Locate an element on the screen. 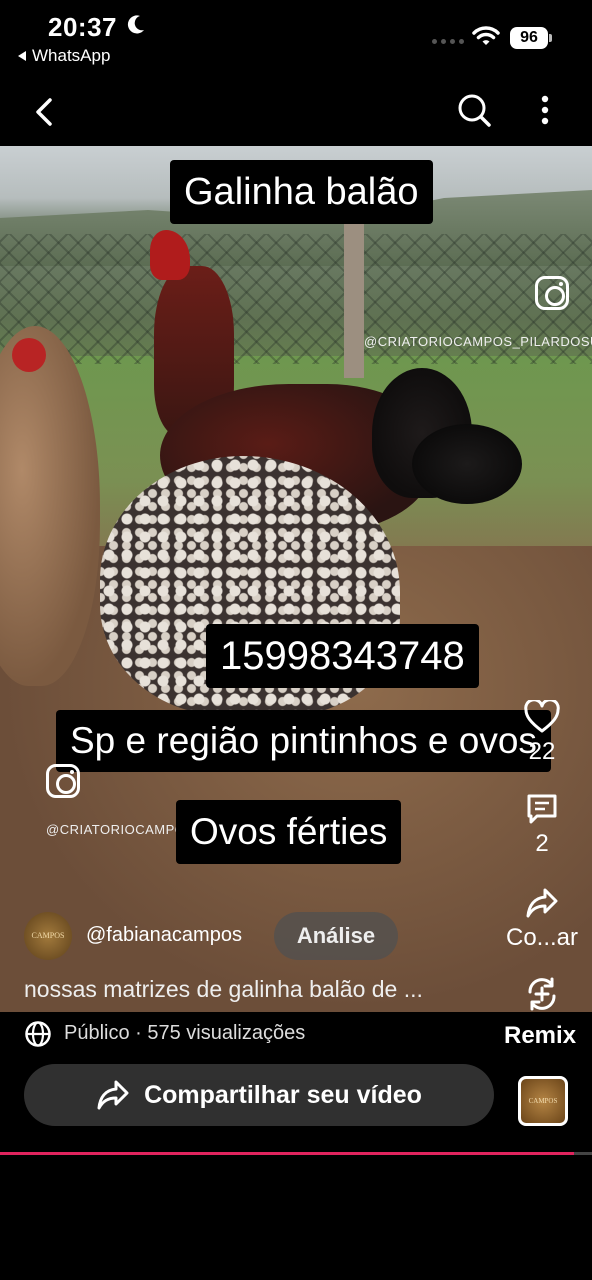 The height and width of the screenshot is (1280, 592). remix-icon is located at coordinates (542, 994).